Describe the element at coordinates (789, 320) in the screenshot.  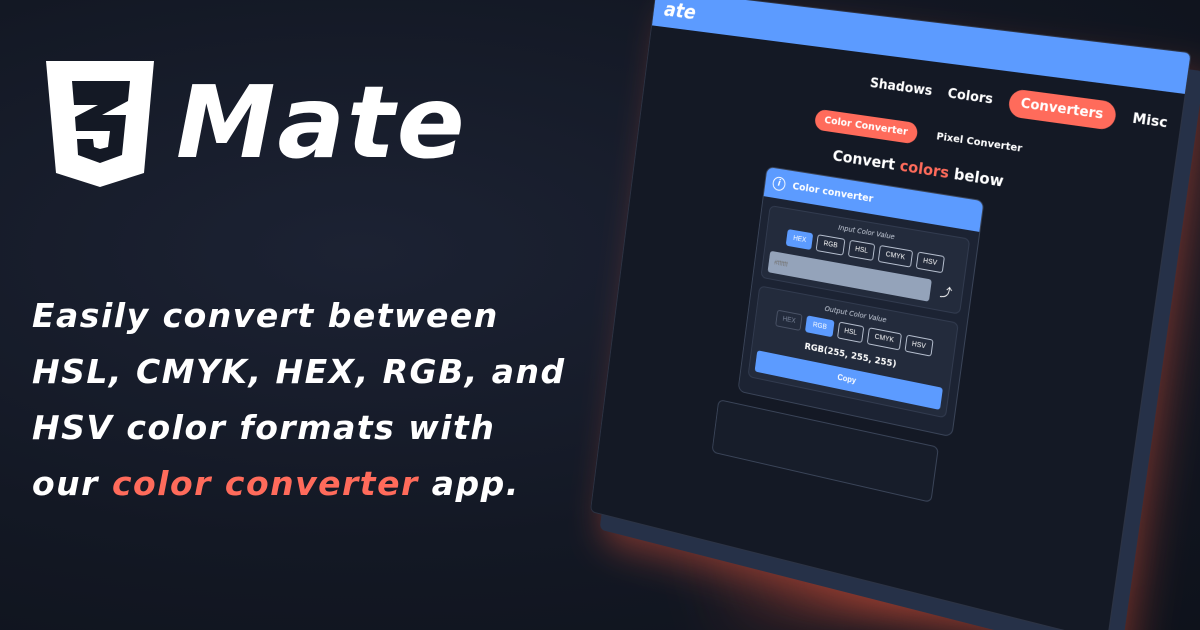
I see `output-format-hex: HEX` at that location.